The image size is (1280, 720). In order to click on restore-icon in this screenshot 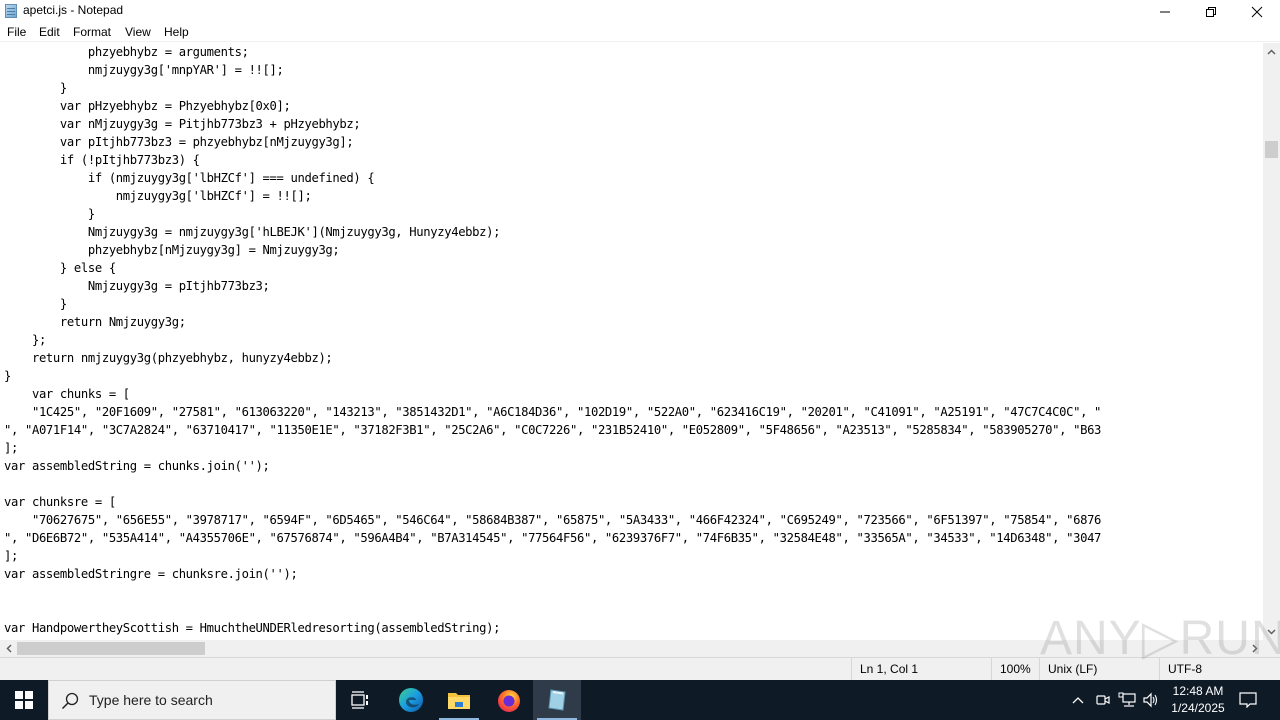, I will do `click(1211, 11)`.